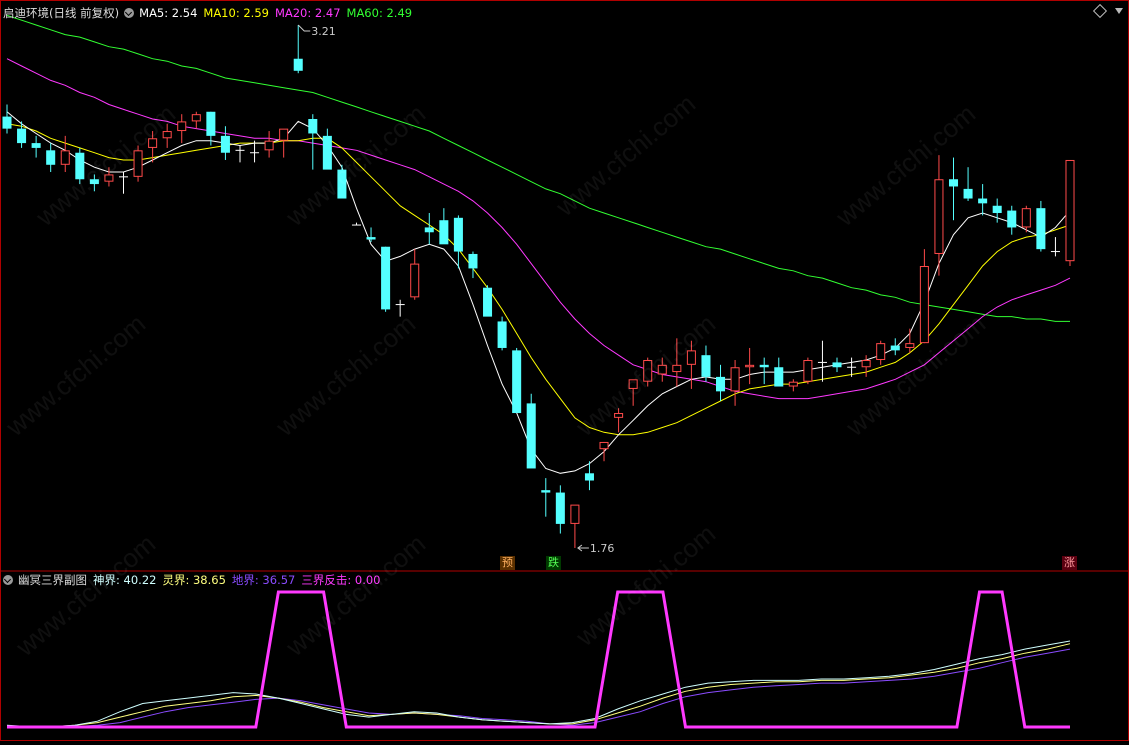  Describe the element at coordinates (8, 580) in the screenshot. I see `sub-indicator-menu-icon` at that location.